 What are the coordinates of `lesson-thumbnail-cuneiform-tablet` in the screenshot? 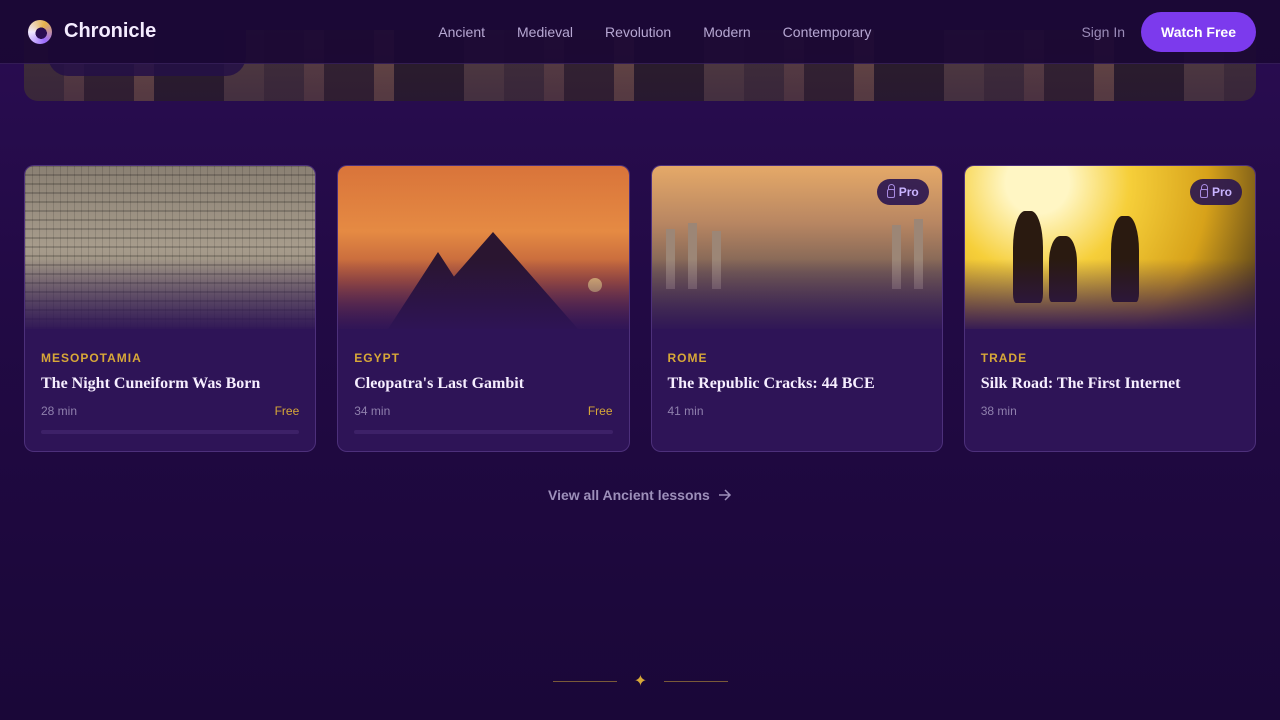 It's located at (170, 247).